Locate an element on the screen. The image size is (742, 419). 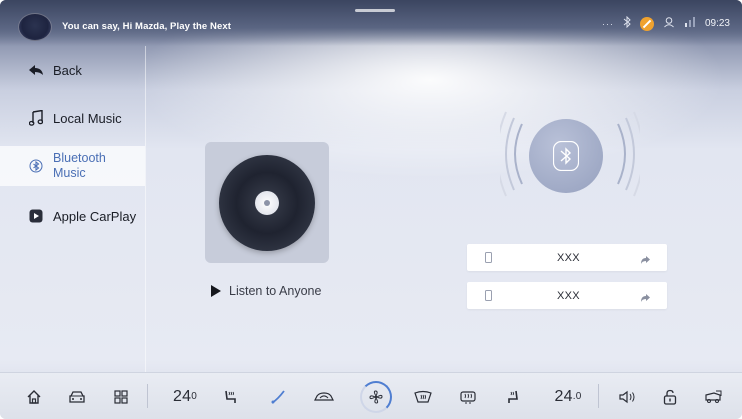
fan-button is located at coordinates (376, 396).